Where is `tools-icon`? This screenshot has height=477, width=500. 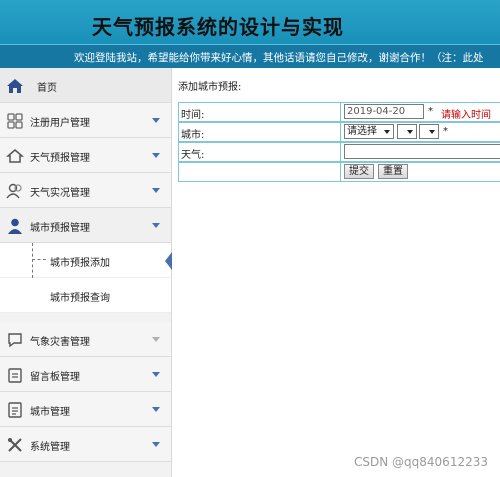
tools-icon is located at coordinates (15, 445).